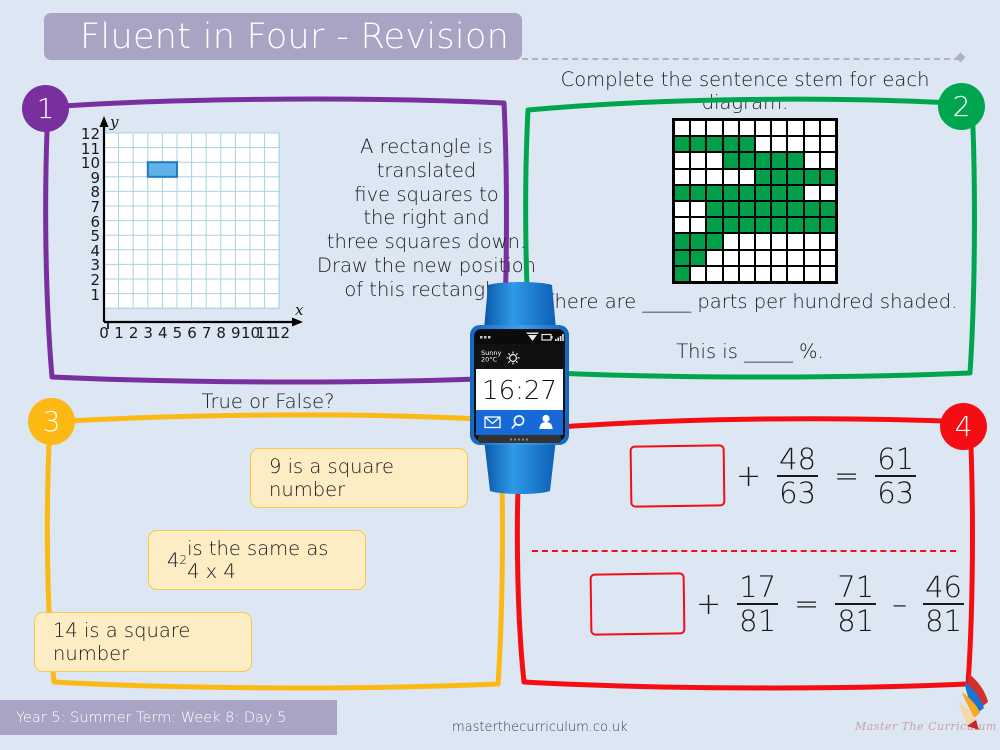  Describe the element at coordinates (143, 642) in the screenshot. I see `true-false-statement-3: 14 is a square number` at that location.